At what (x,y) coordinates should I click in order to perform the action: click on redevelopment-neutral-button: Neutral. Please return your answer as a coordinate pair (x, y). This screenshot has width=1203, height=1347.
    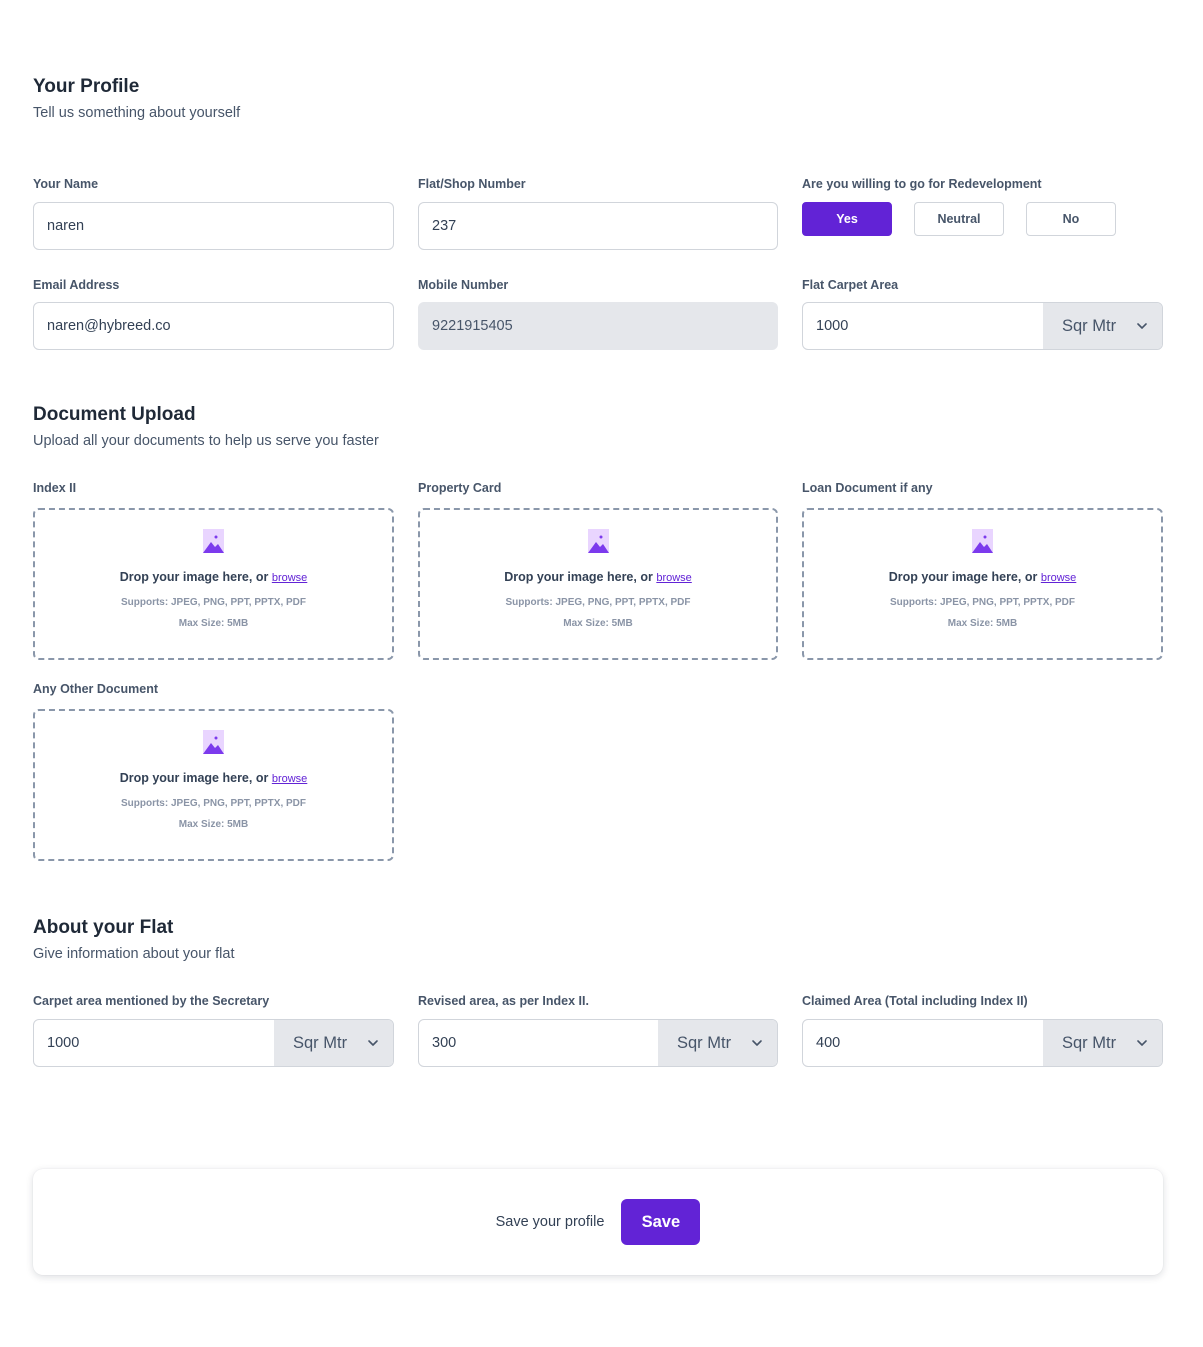
    Looking at the image, I should click on (959, 219).